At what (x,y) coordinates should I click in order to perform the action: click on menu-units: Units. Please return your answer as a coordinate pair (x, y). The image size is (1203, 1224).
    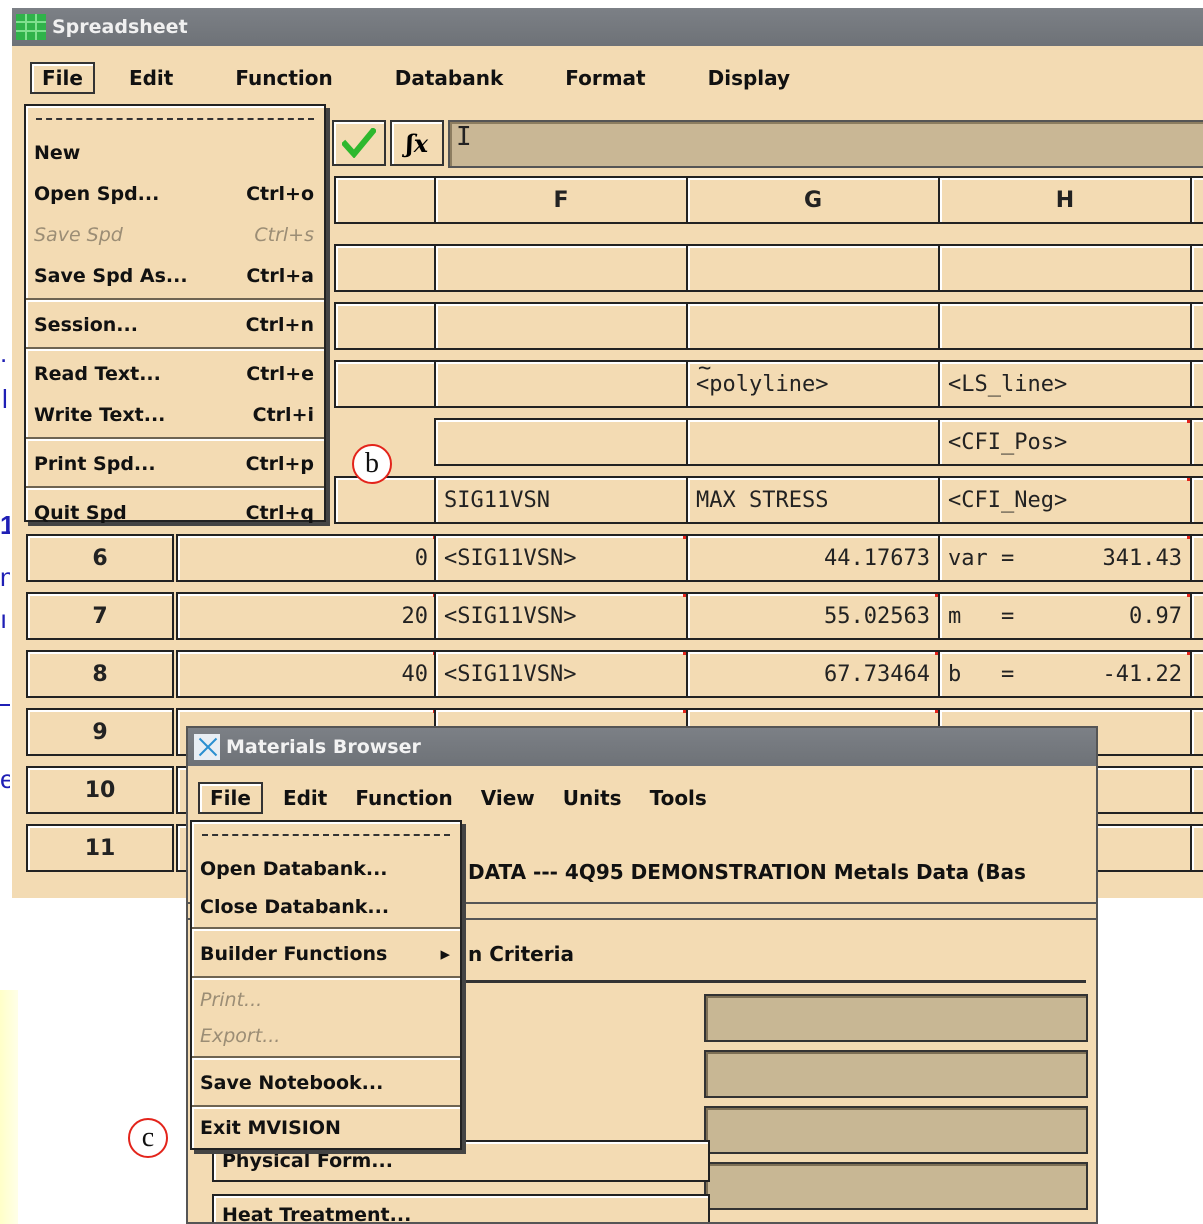
    Looking at the image, I should click on (592, 798).